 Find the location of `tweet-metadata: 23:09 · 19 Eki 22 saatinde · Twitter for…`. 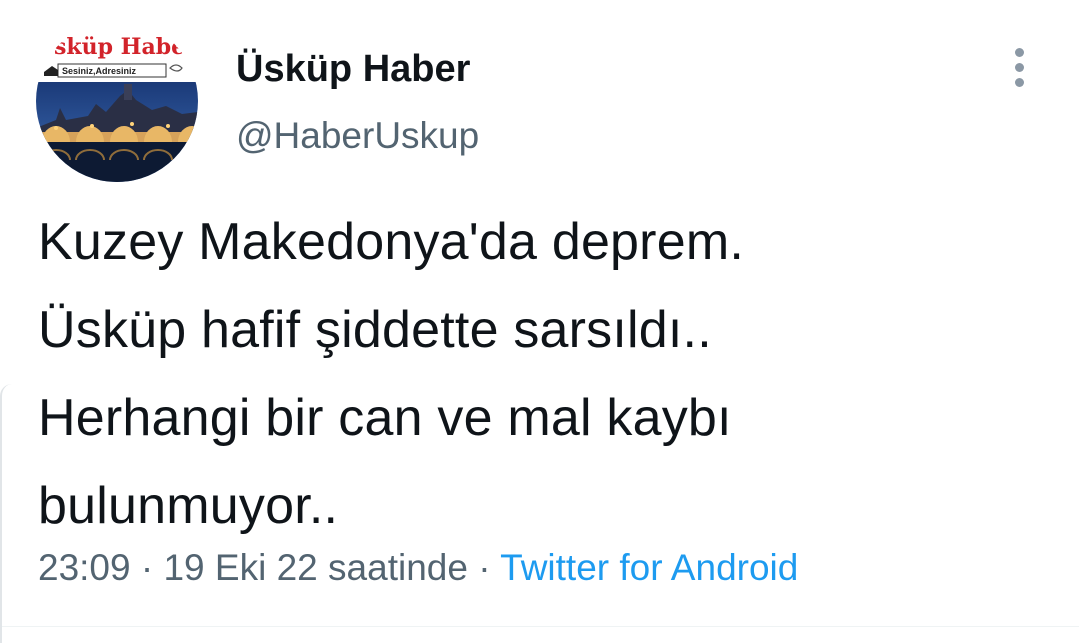

tweet-metadata: 23:09 · 19 Eki 22 saatinde · Twitter for… is located at coordinates (418, 568).